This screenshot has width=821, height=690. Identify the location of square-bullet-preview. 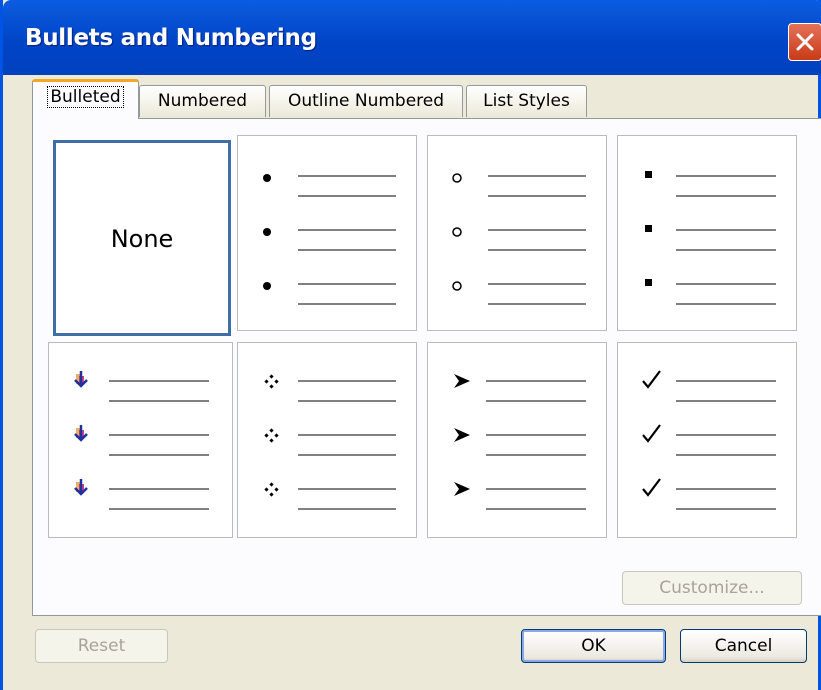
(710, 238).